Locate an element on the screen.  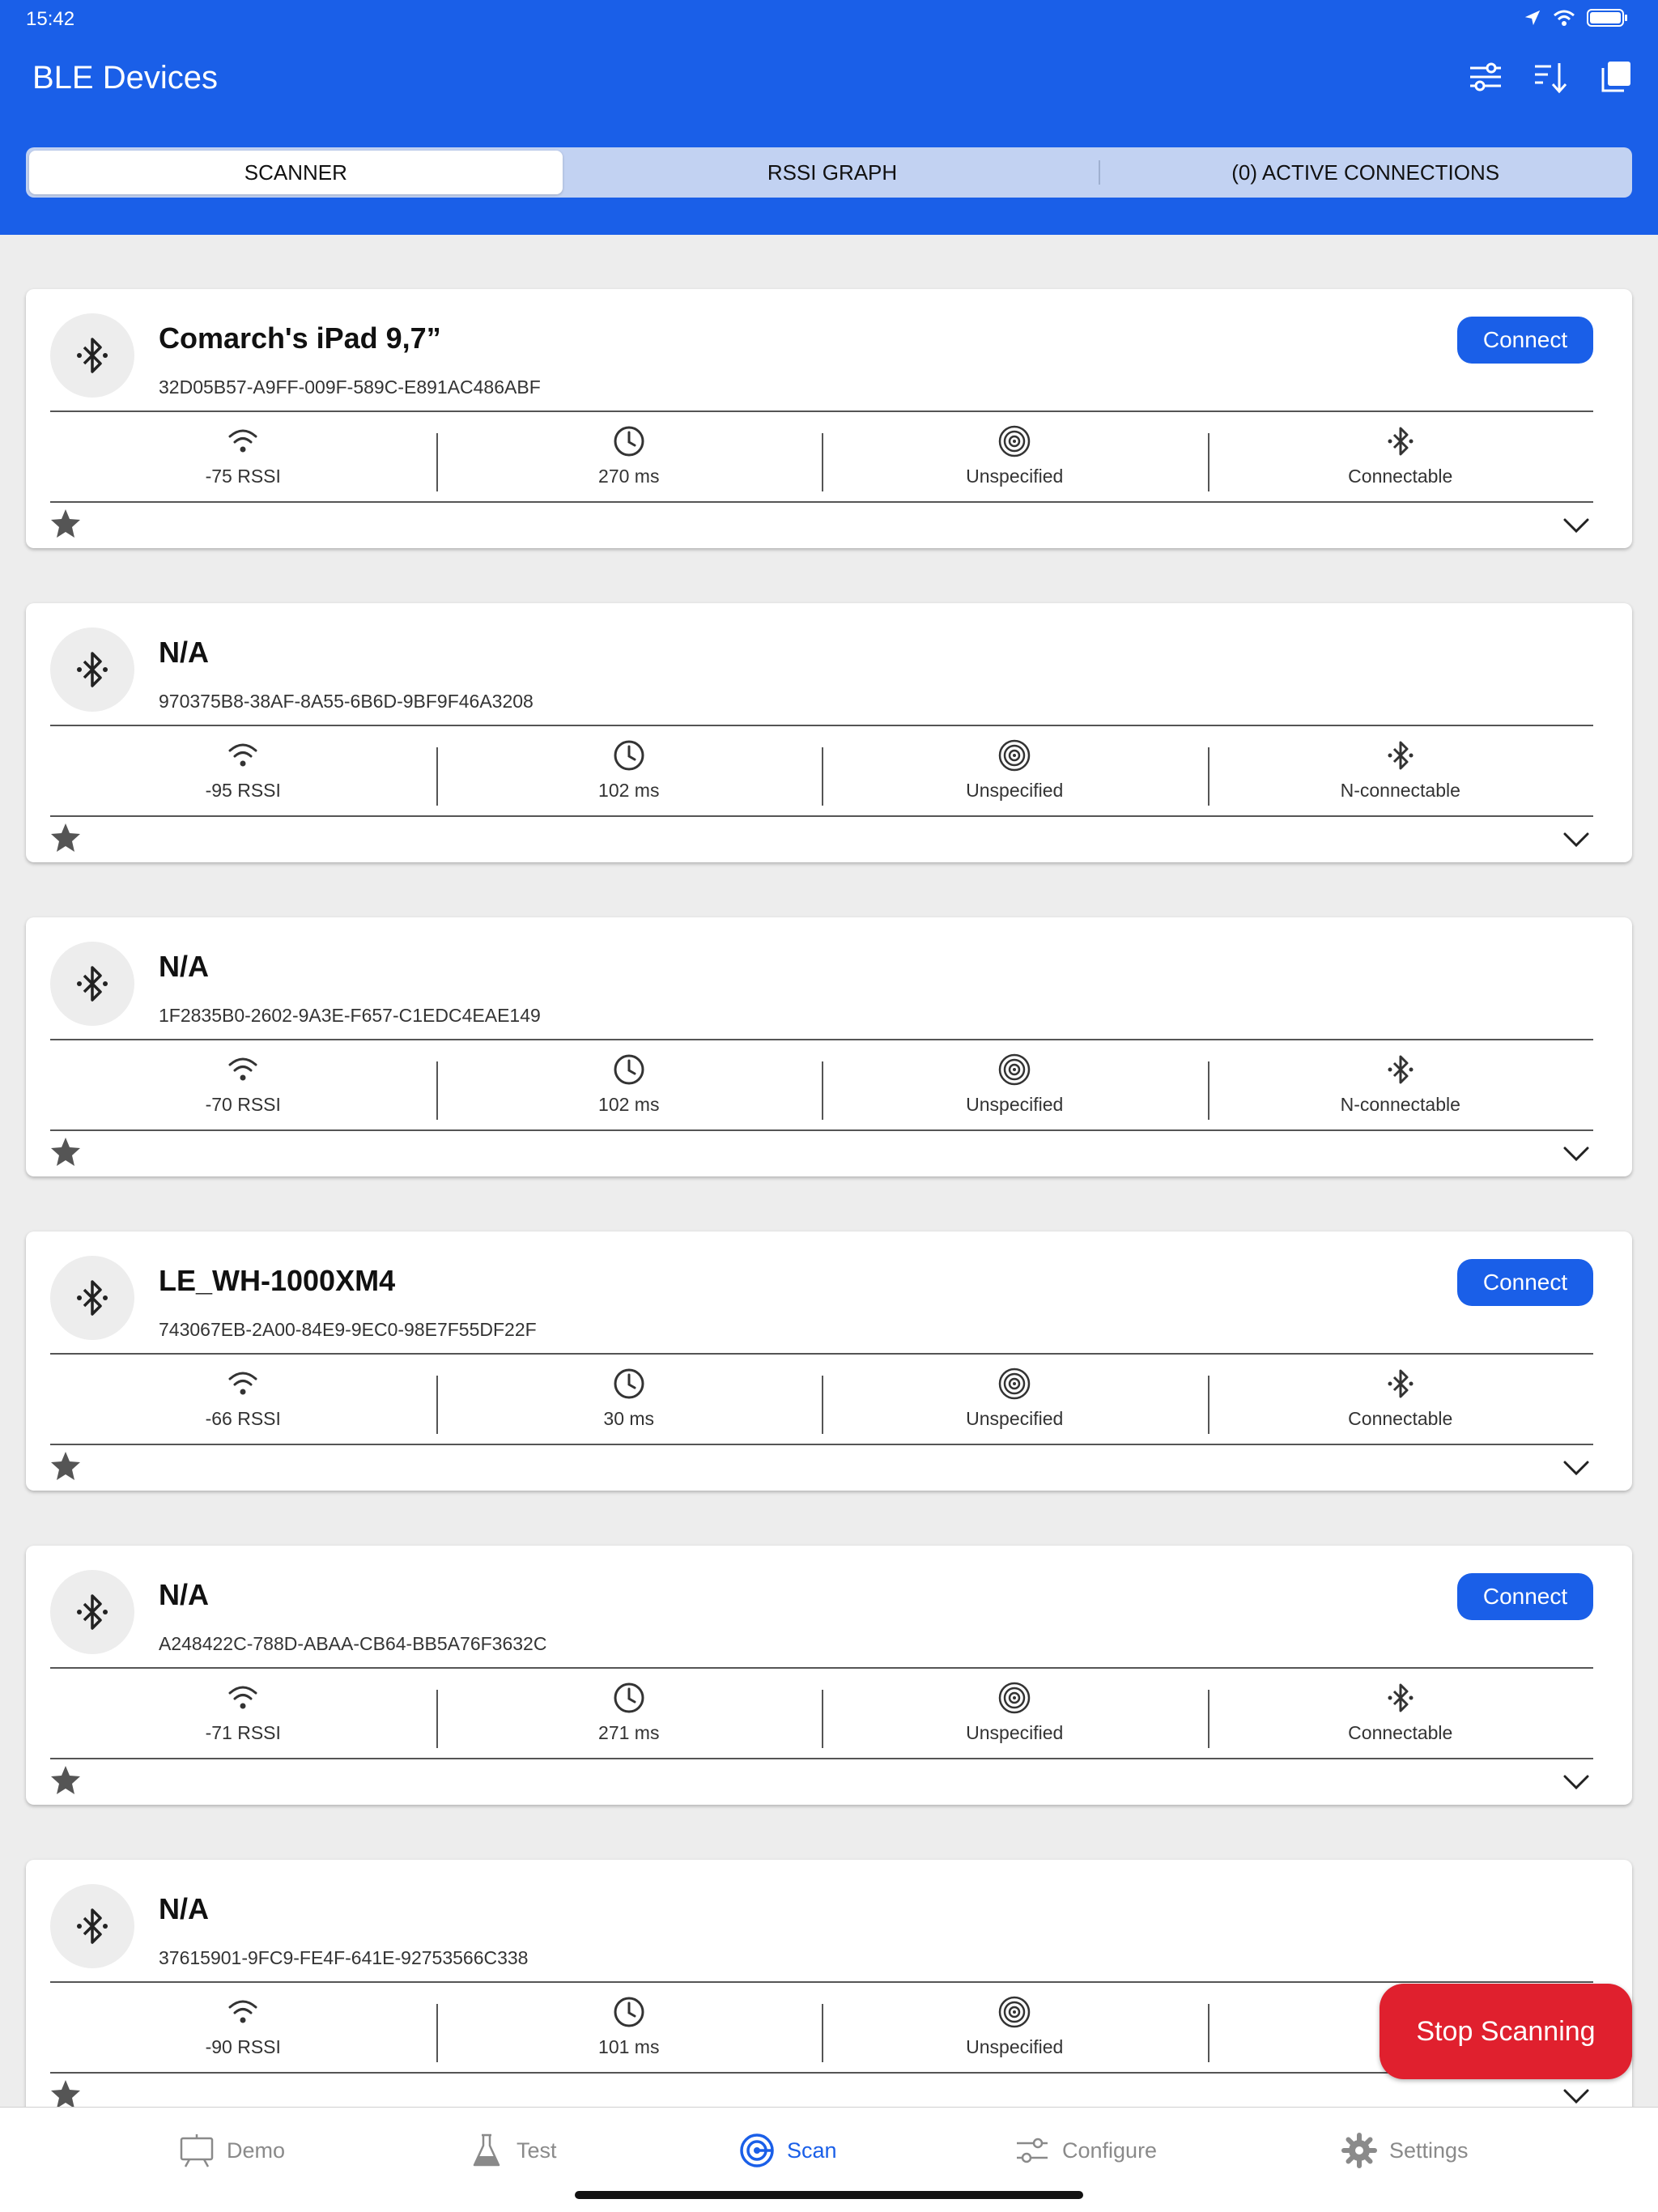
bottom-tab-configure: Configure is located at coordinates (1085, 2150).